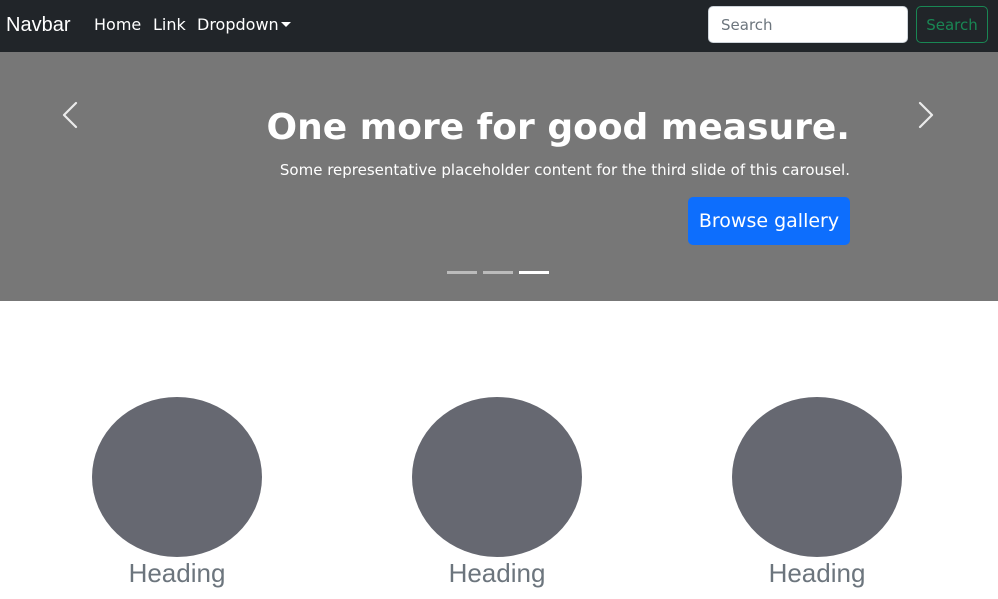 The width and height of the screenshot is (998, 599). Describe the element at coordinates (499, 26) in the screenshot. I see `navbar: Navbar Home Link Dropdown Search` at that location.